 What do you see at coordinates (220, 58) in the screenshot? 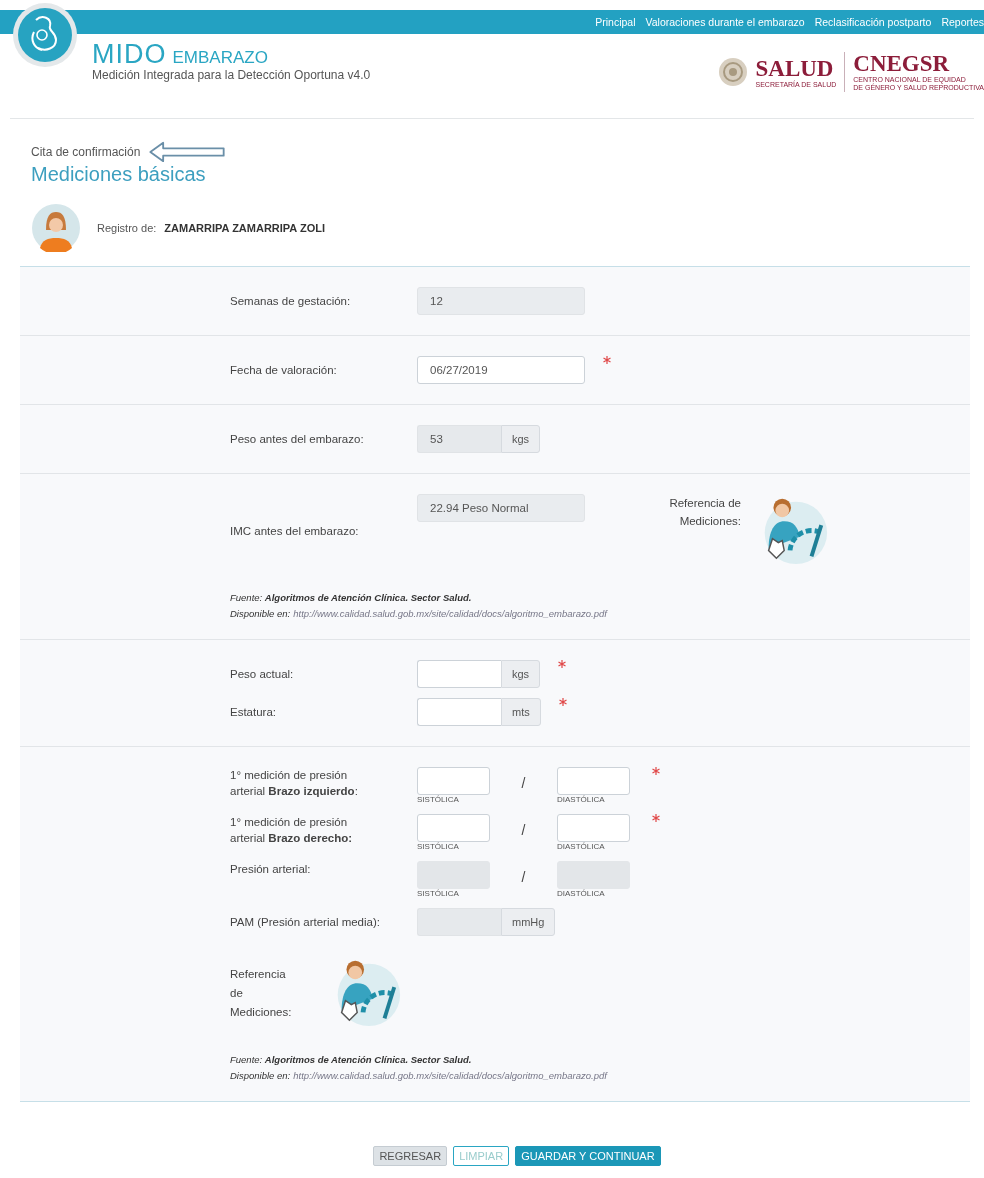
I see `brand-product: EMBARAZO` at bounding box center [220, 58].